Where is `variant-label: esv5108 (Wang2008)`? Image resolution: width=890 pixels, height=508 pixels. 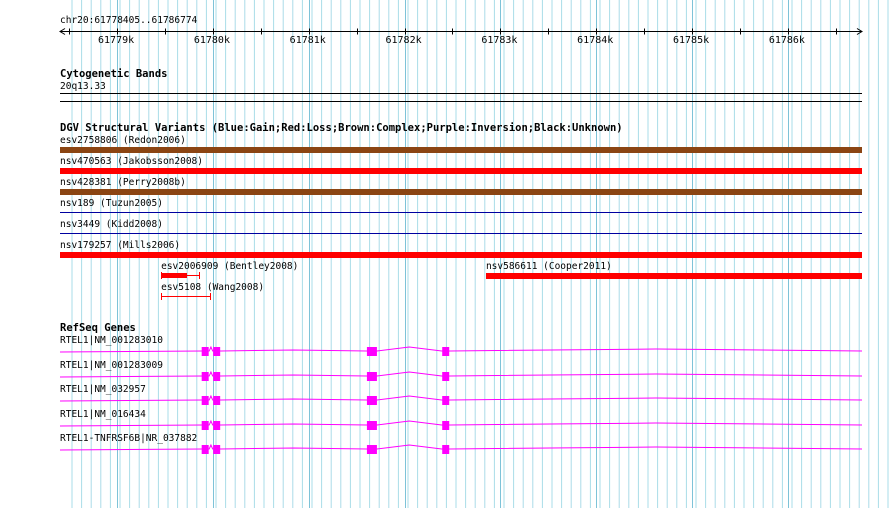 variant-label: esv5108 (Wang2008) is located at coordinates (213, 287).